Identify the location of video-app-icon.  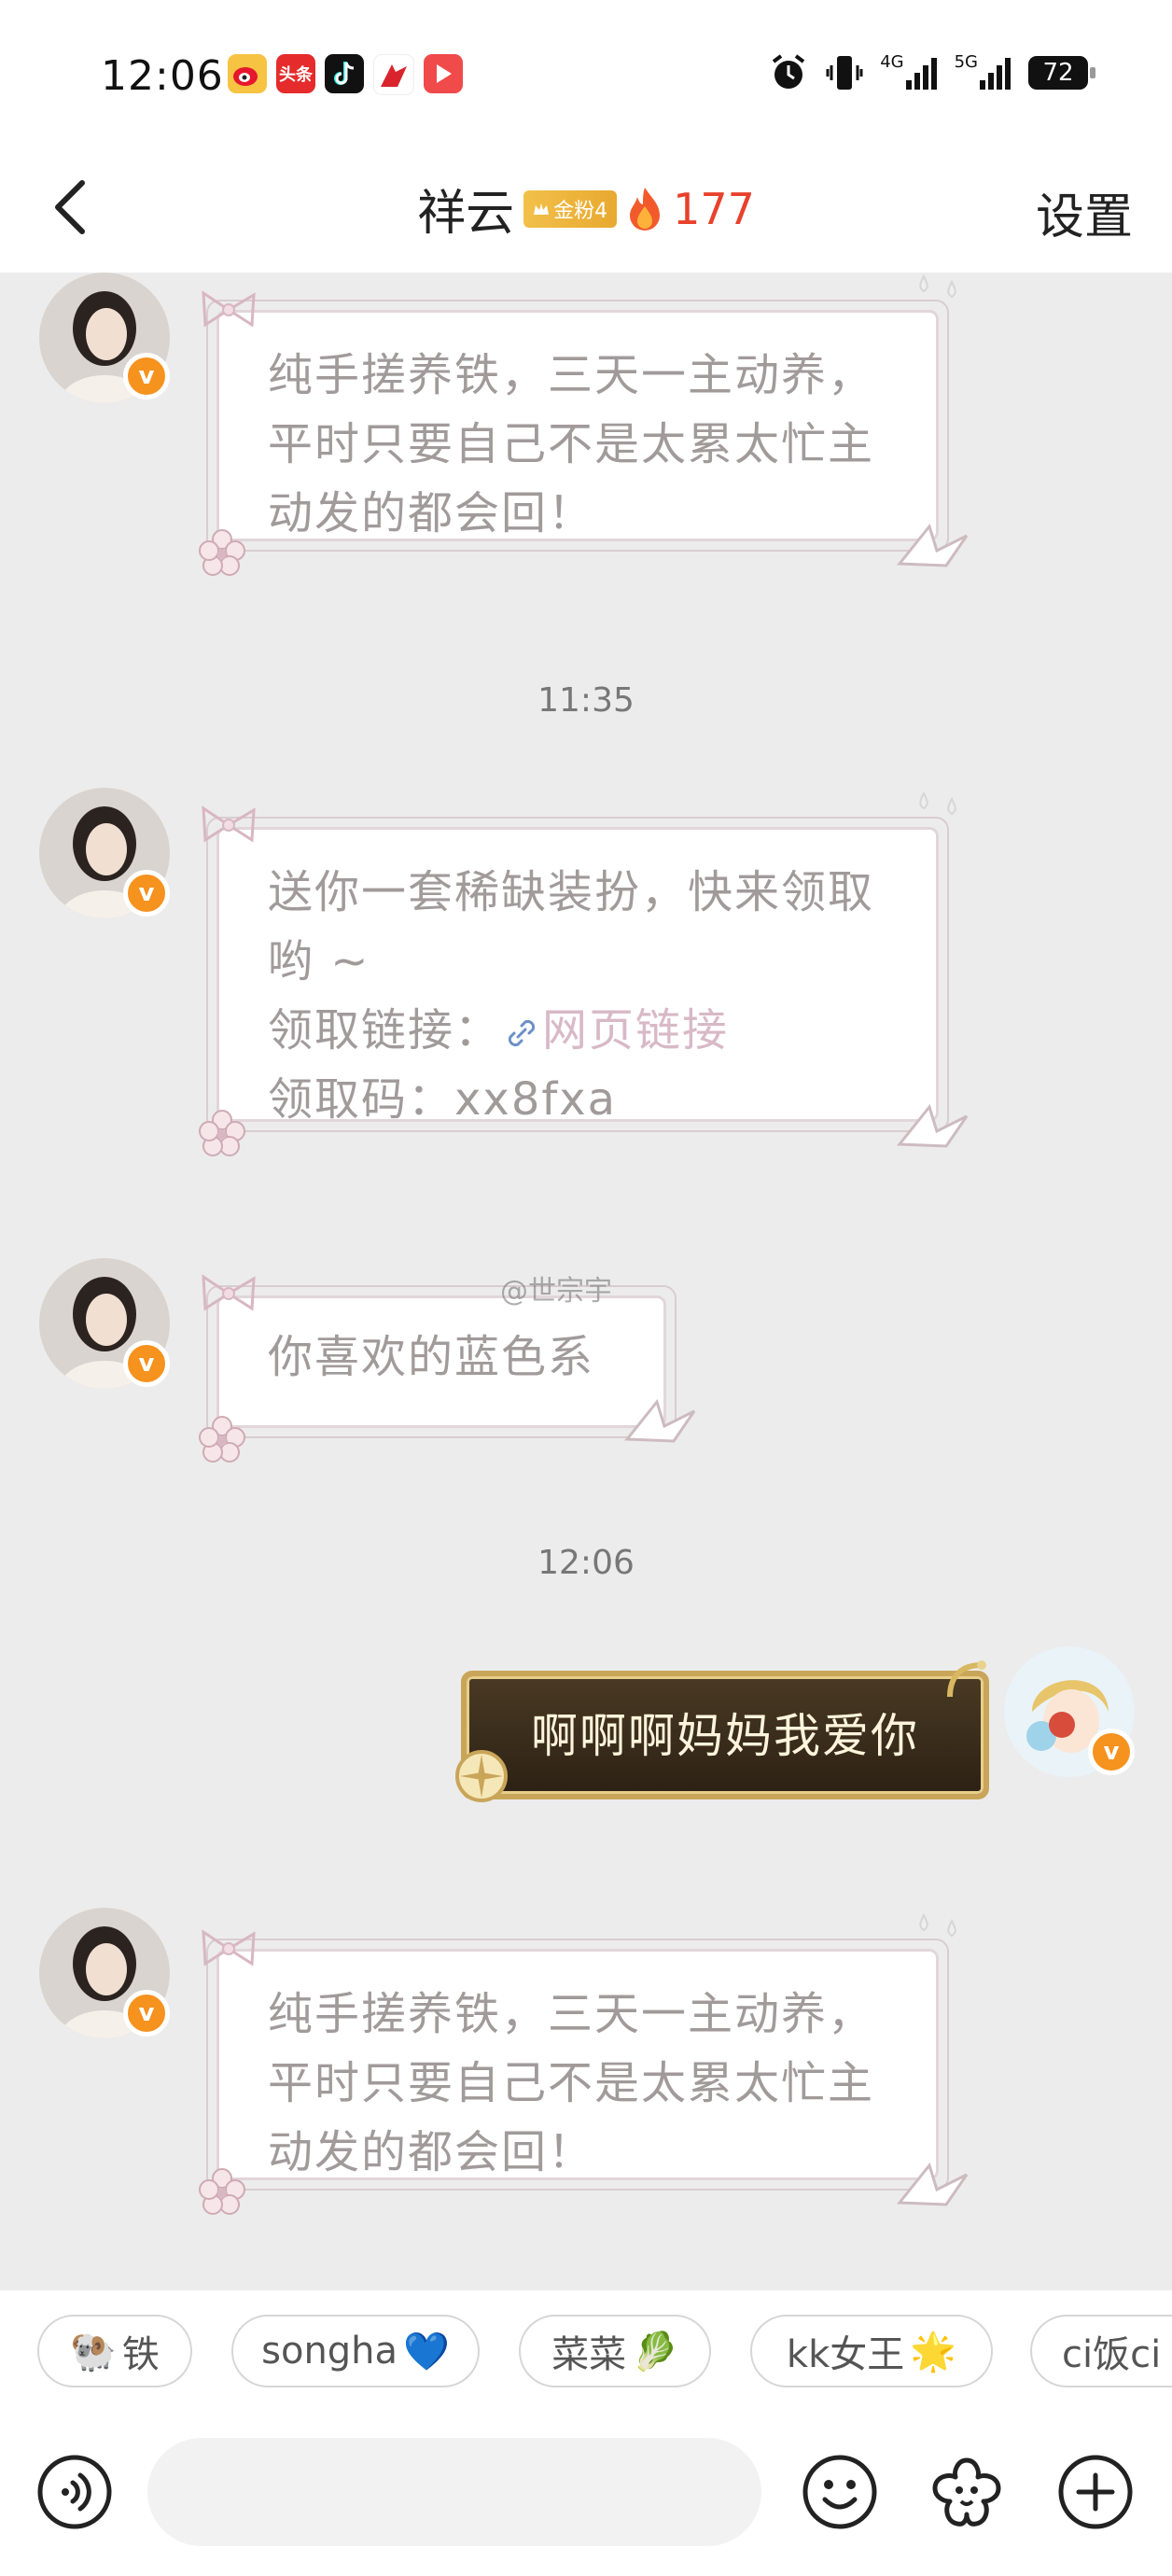
(443, 73).